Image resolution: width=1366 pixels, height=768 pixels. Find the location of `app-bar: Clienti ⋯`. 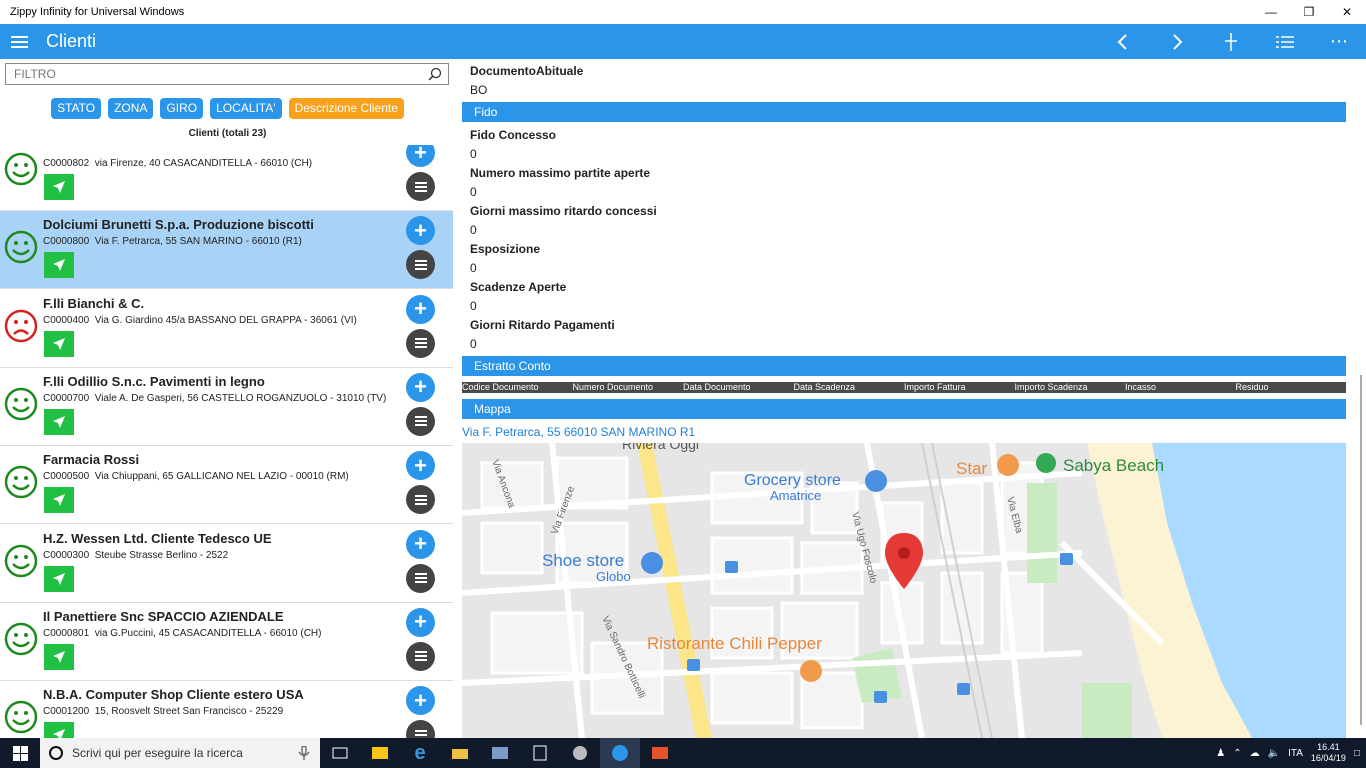

app-bar: Clienti ⋯ is located at coordinates (683, 41).